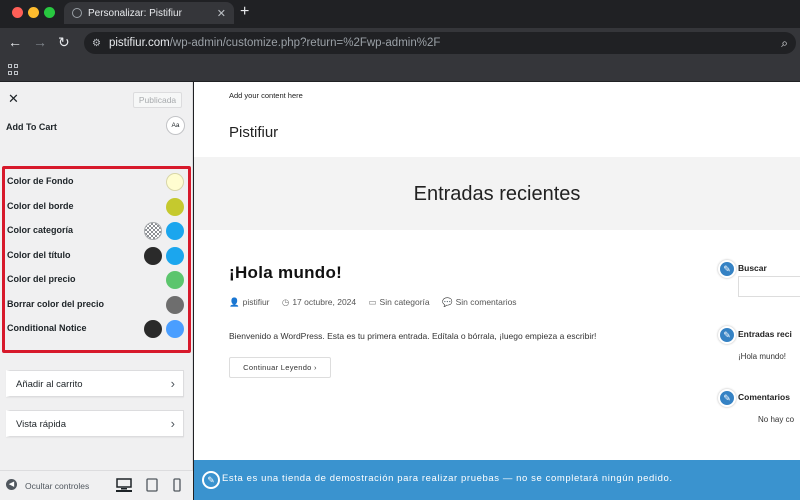 Image resolution: width=800 pixels, height=500 pixels. Describe the element at coordinates (765, 334) in the screenshot. I see `widget-title: Entradas reci` at that location.